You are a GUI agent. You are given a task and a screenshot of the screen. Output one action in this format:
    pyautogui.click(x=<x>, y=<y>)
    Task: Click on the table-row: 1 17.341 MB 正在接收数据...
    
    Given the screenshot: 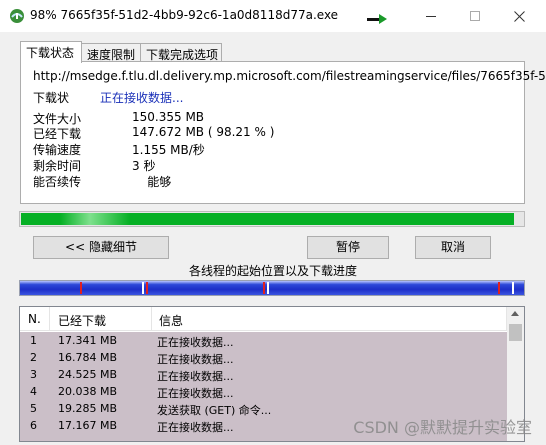 What is the action you would take?
    pyautogui.click(x=263, y=341)
    